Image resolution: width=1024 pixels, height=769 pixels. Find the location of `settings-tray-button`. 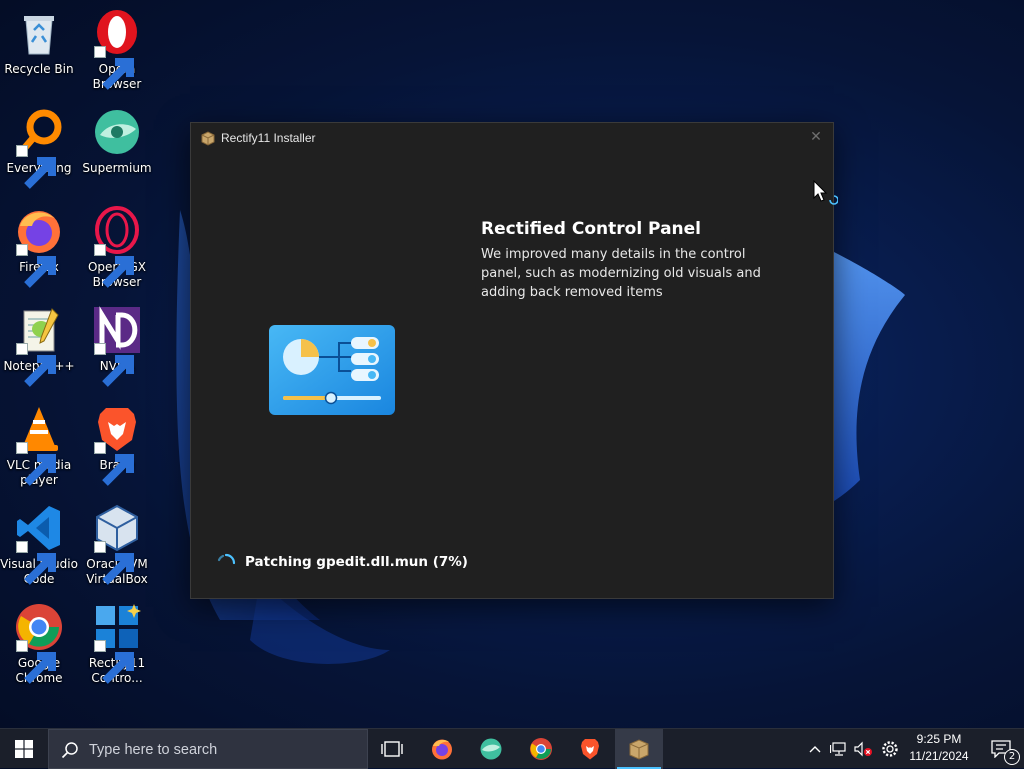

settings-tray-button is located at coordinates (890, 749).